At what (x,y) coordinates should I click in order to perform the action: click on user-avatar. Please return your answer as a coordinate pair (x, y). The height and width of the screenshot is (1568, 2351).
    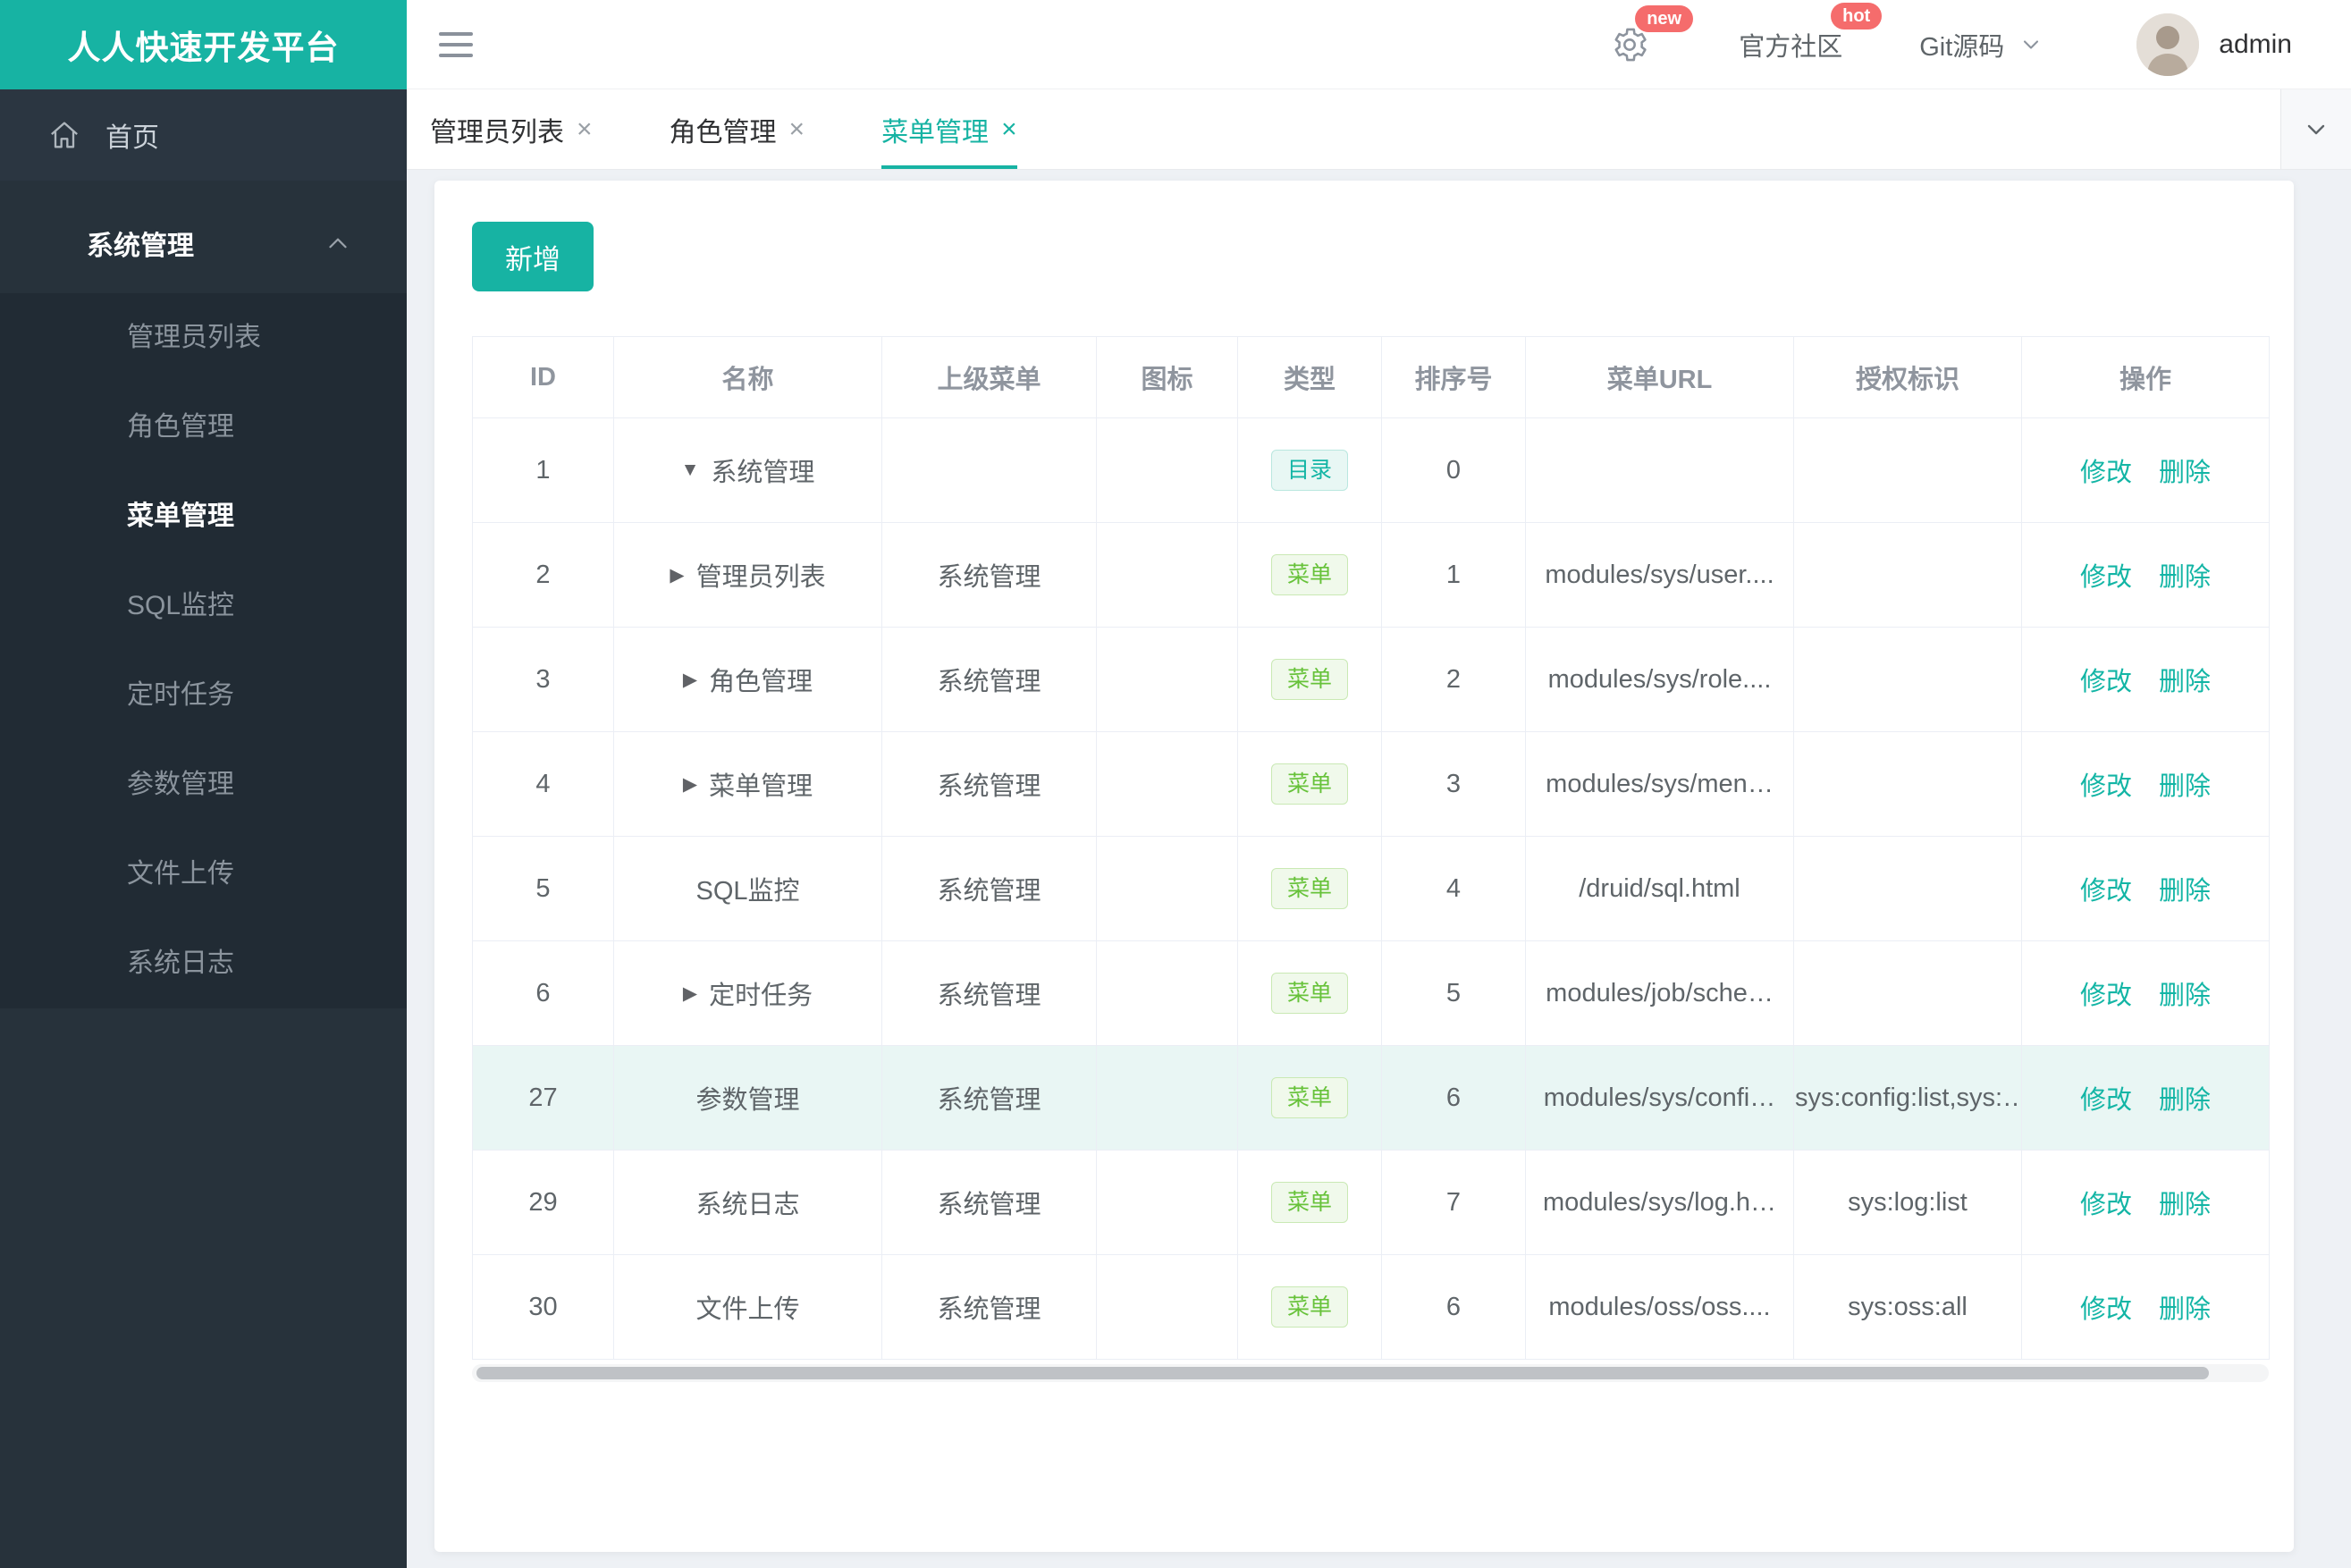
    Looking at the image, I should click on (2168, 44).